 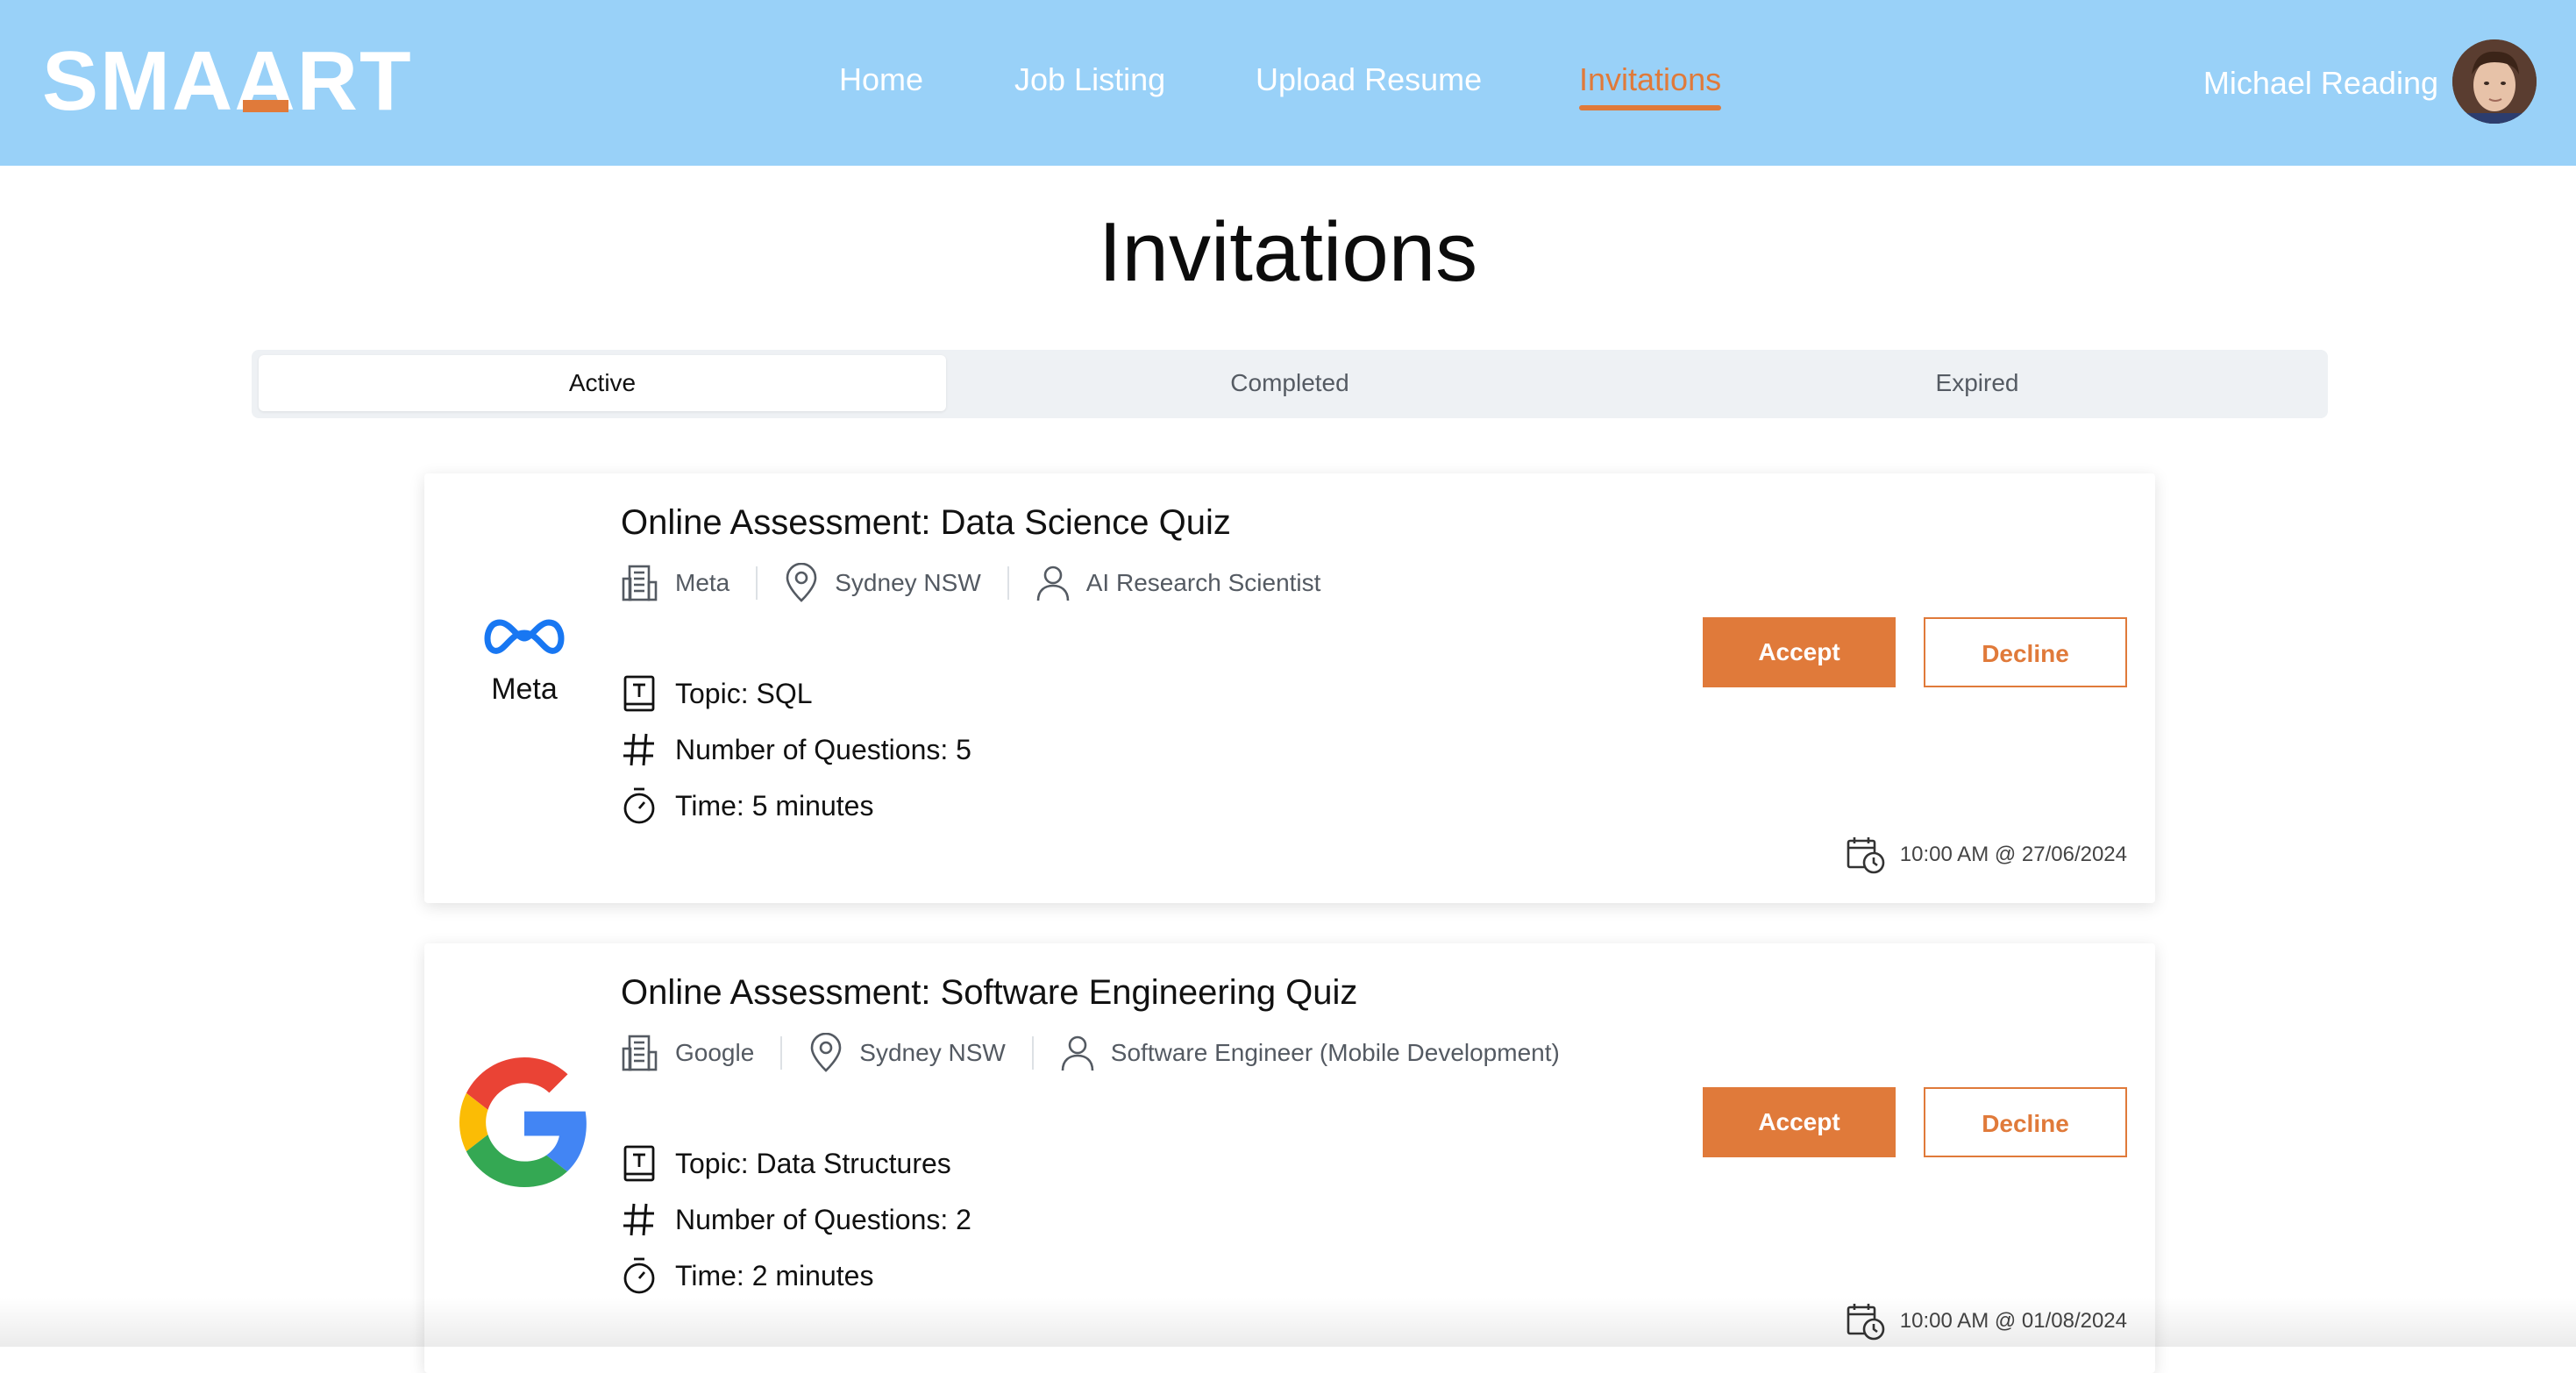 What do you see at coordinates (774, 1275) in the screenshot?
I see `time-text: Time: 2 minutes` at bounding box center [774, 1275].